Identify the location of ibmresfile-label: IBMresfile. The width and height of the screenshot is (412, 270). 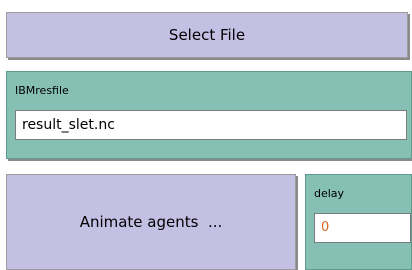
(42, 90).